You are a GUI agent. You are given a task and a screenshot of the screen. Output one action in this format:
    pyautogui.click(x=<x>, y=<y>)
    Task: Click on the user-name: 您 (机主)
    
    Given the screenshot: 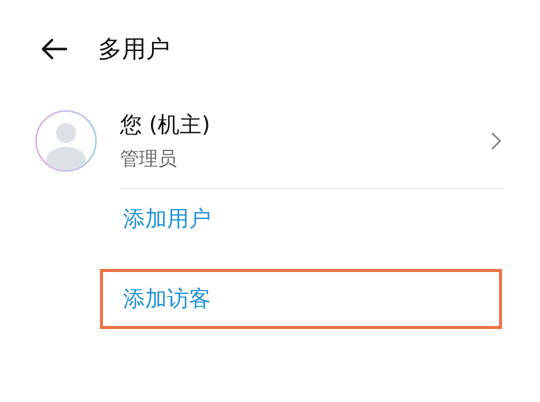 What is the action you would take?
    pyautogui.click(x=166, y=126)
    